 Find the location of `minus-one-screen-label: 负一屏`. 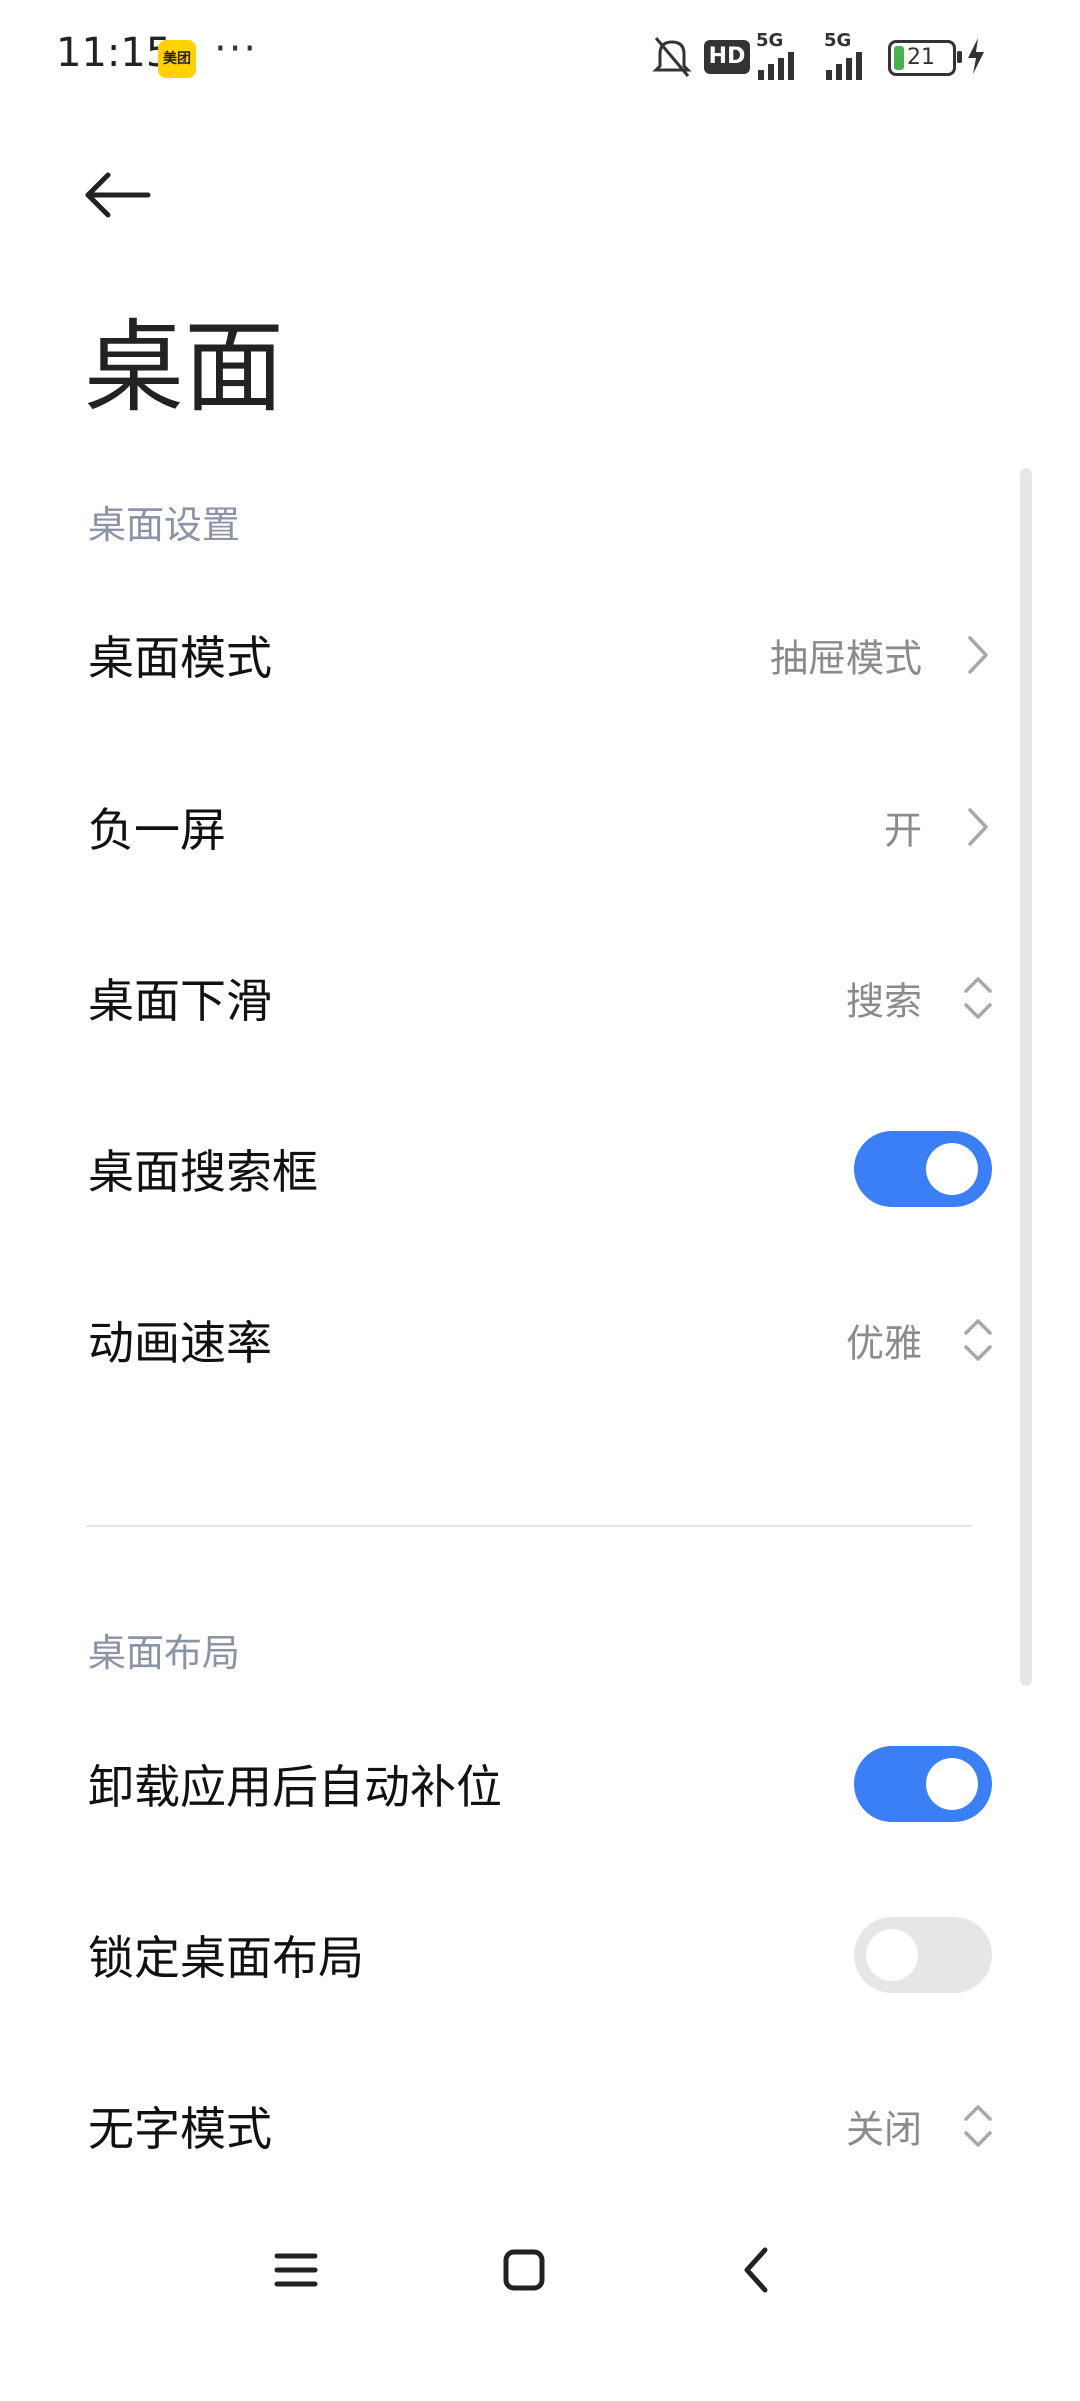

minus-one-screen-label: 负一屏 is located at coordinates (157, 830).